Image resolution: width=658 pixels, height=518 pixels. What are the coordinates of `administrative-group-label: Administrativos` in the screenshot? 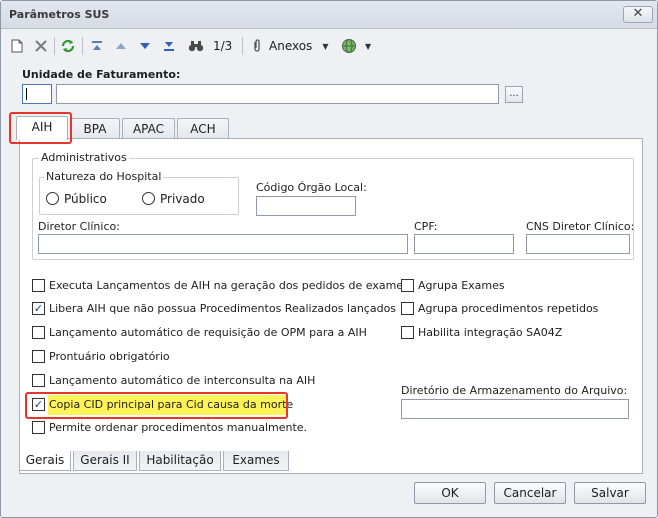 It's located at (84, 157).